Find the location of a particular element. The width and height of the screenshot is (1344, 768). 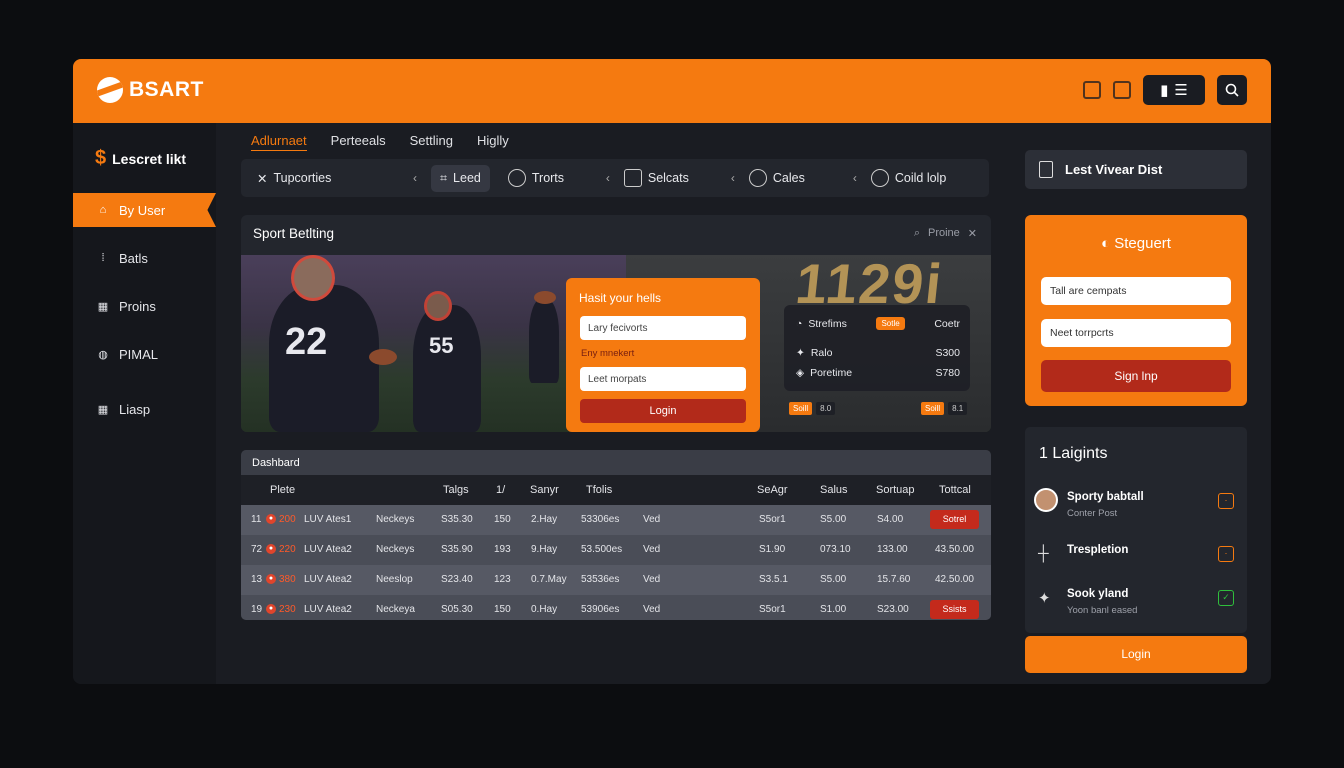

odds-row: ✦ Ralo S300 is located at coordinates (878, 353).